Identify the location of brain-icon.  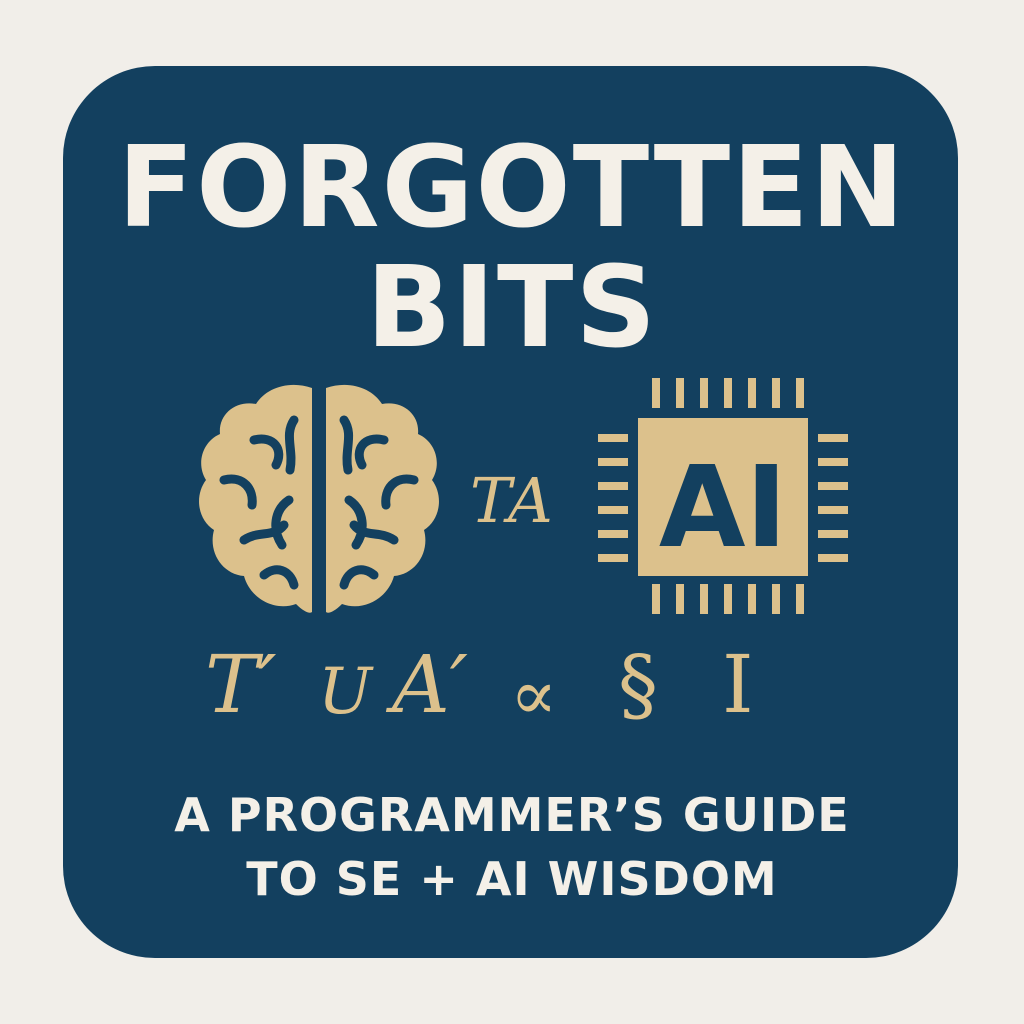
(319, 498).